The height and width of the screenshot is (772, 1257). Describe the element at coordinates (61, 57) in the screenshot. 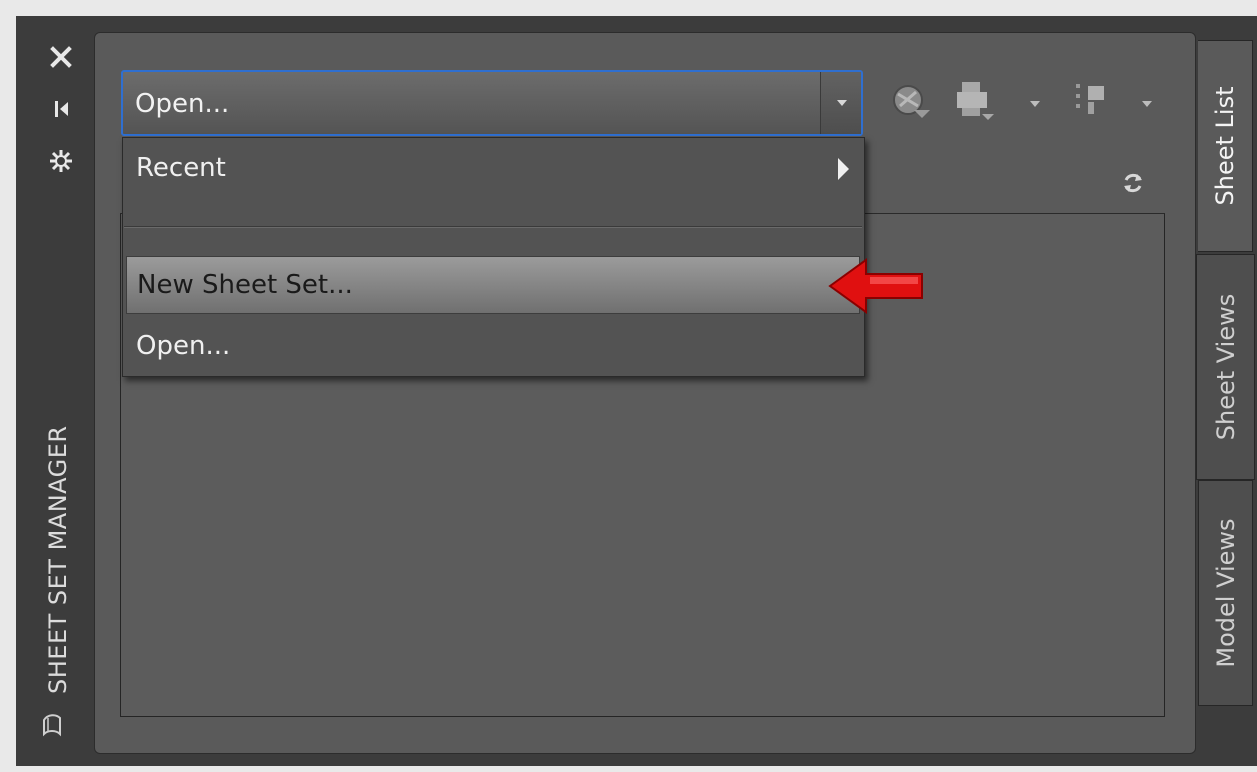

I see `close-icon` at that location.